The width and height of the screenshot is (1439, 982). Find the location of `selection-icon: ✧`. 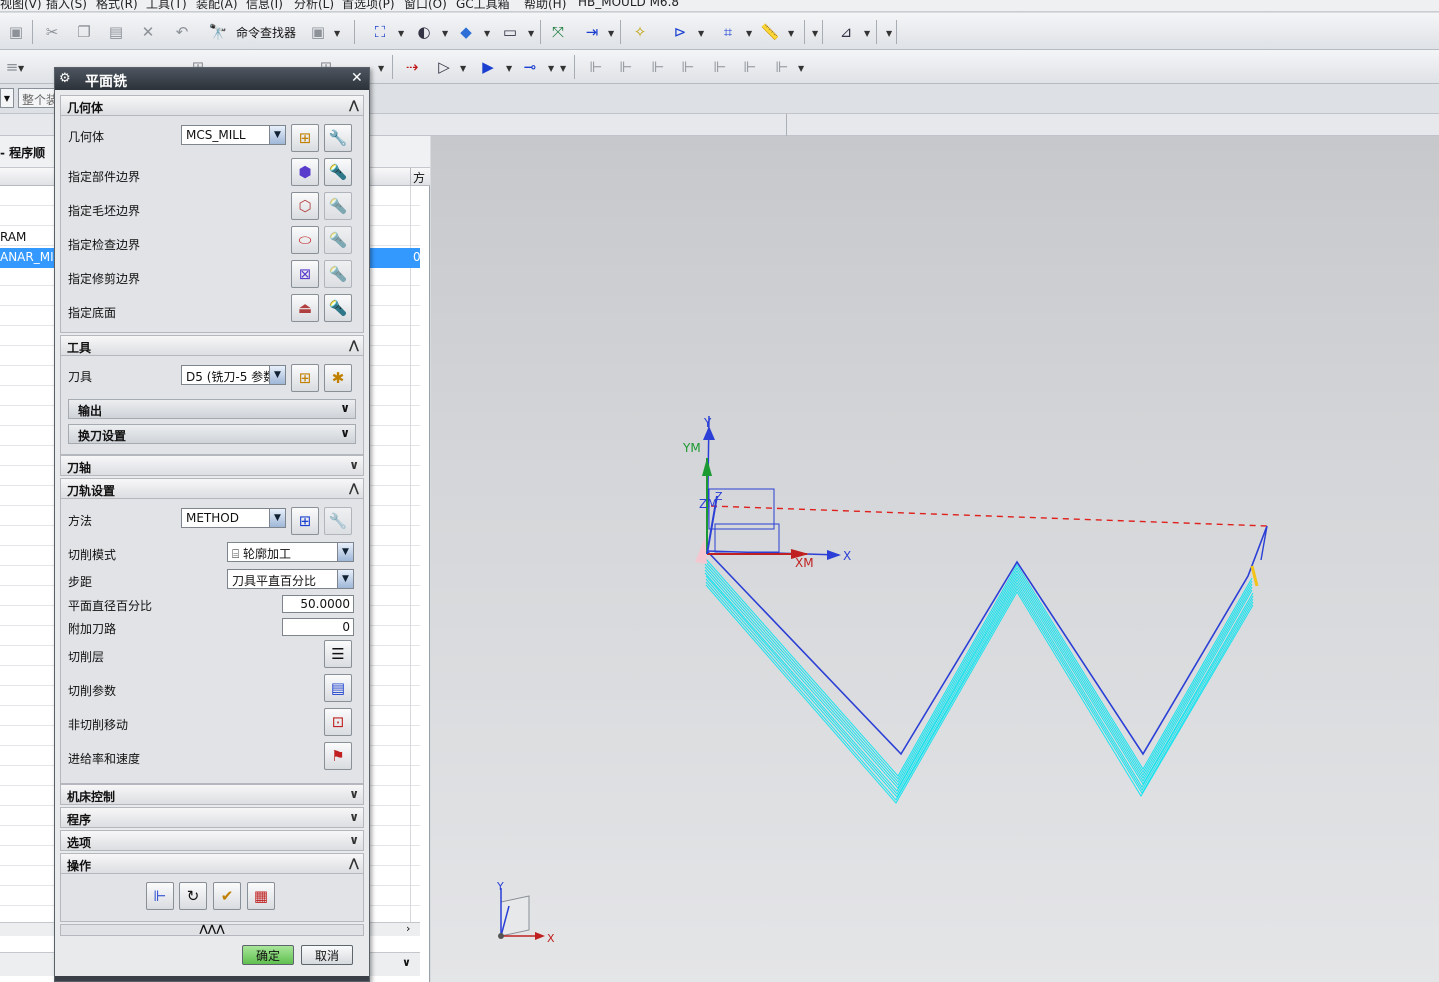

selection-icon: ✧ is located at coordinates (640, 32).